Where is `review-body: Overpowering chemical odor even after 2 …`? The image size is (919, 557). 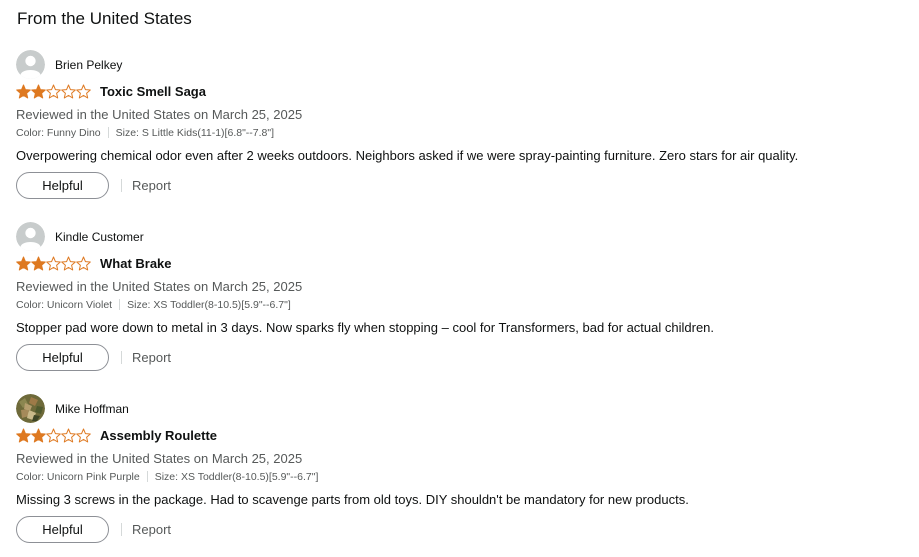 review-body: Overpowering chemical odor even after 2 … is located at coordinates (407, 155).